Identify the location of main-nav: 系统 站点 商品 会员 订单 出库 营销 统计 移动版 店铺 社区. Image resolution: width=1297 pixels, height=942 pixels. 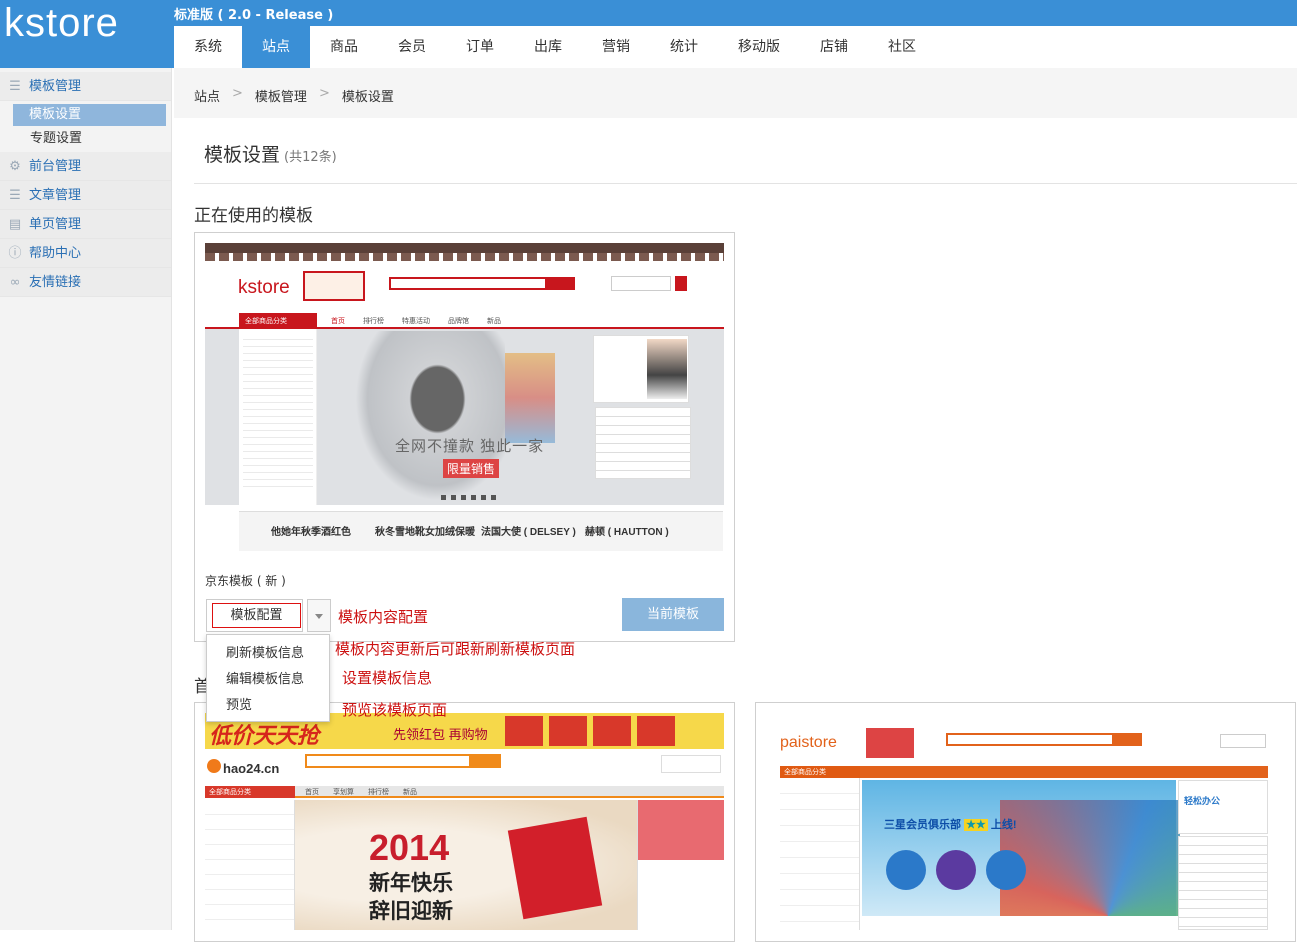
(555, 47).